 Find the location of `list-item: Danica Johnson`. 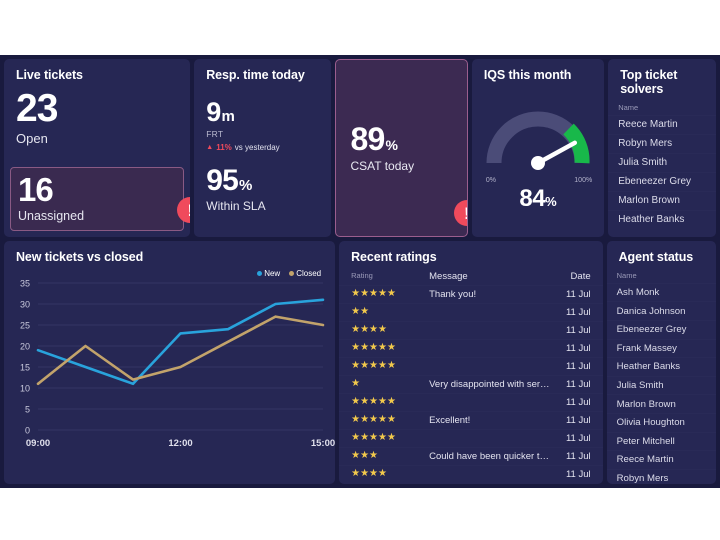

list-item: Danica Johnson is located at coordinates (661, 310).